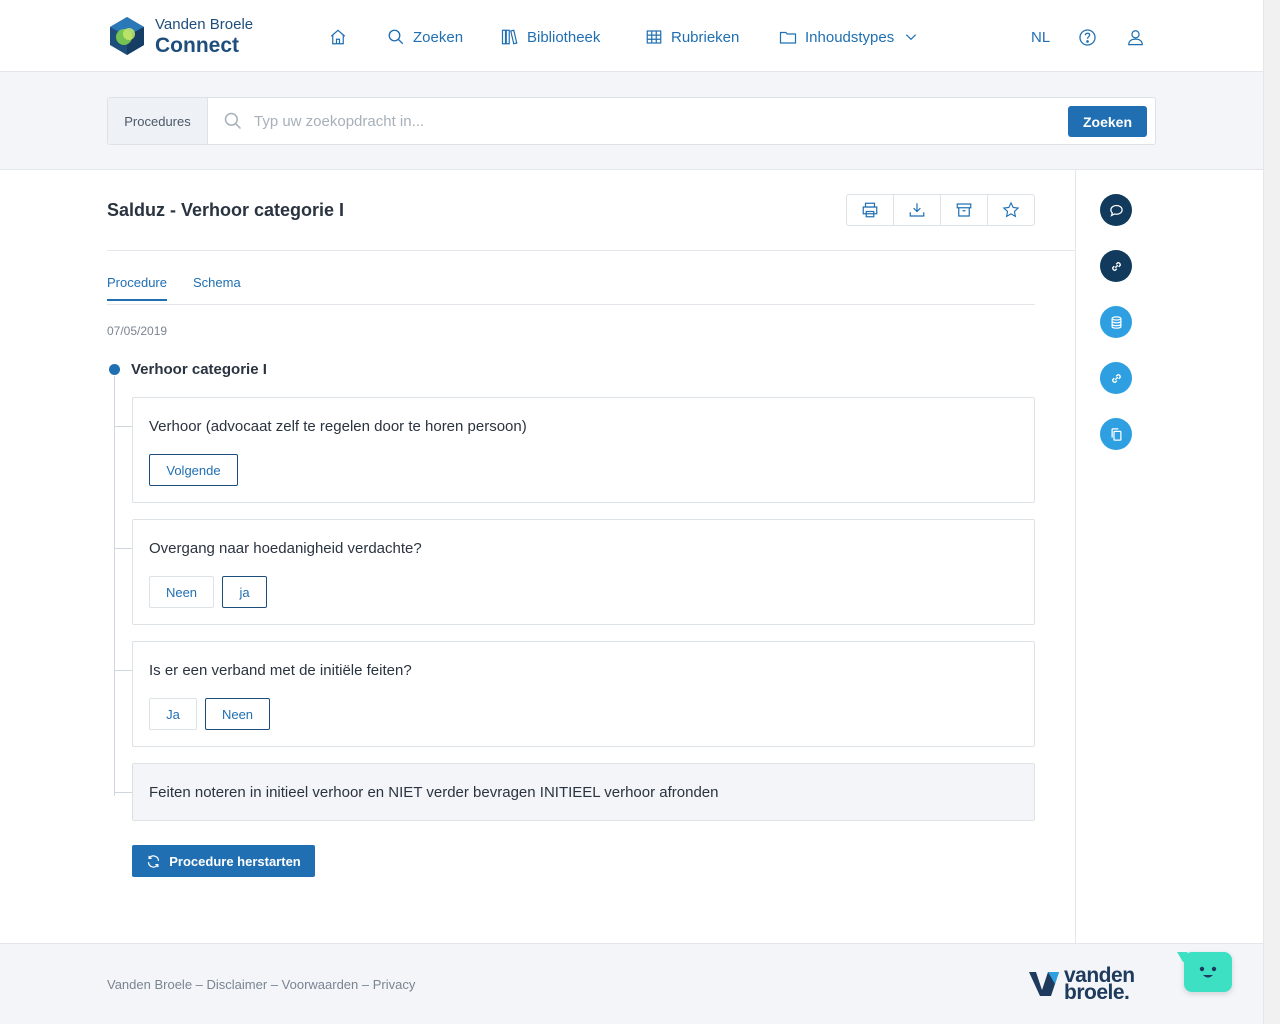 Image resolution: width=1280 pixels, height=1024 pixels. Describe the element at coordinates (394, 984) in the screenshot. I see `footer-link-privacy: Privacy` at that location.